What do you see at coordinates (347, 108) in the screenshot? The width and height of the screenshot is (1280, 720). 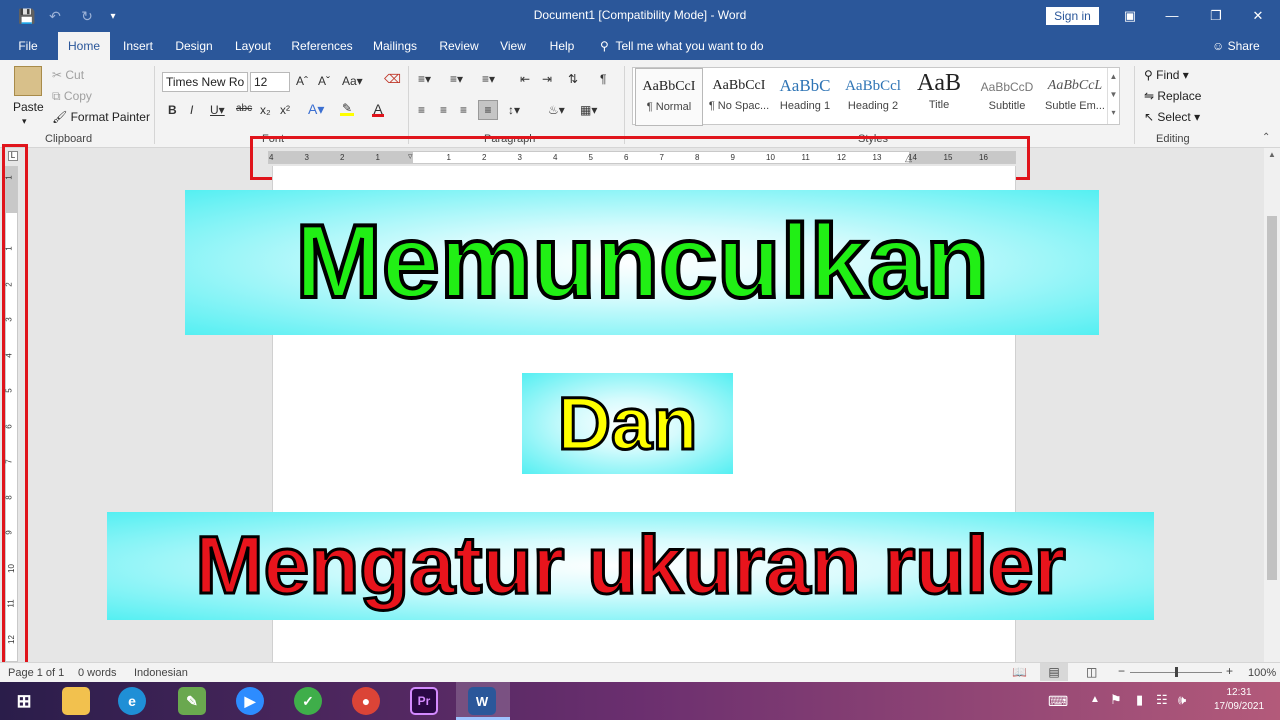 I see `highlight-icon: ✎` at bounding box center [347, 108].